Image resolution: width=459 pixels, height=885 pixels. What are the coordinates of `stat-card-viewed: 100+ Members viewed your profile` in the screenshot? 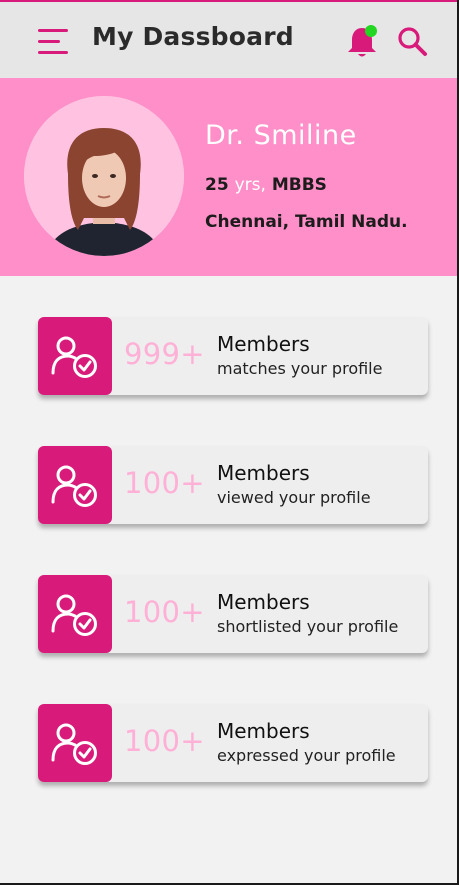 It's located at (233, 485).